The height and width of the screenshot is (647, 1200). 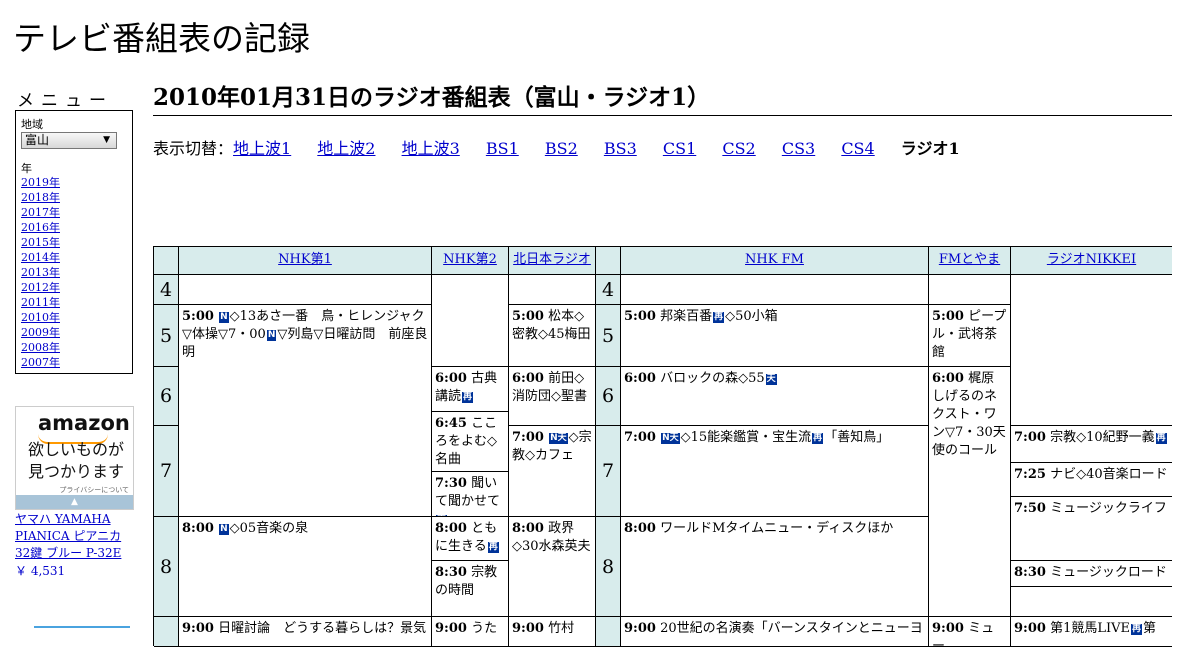 What do you see at coordinates (431, 148) in the screenshot?
I see `switch-link-chijo3: 地上波3` at bounding box center [431, 148].